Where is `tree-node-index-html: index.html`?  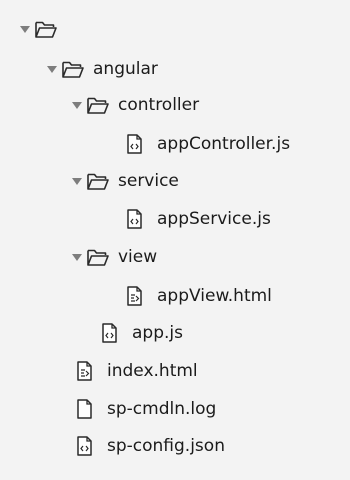
tree-node-index-html: index.html is located at coordinates (136, 371).